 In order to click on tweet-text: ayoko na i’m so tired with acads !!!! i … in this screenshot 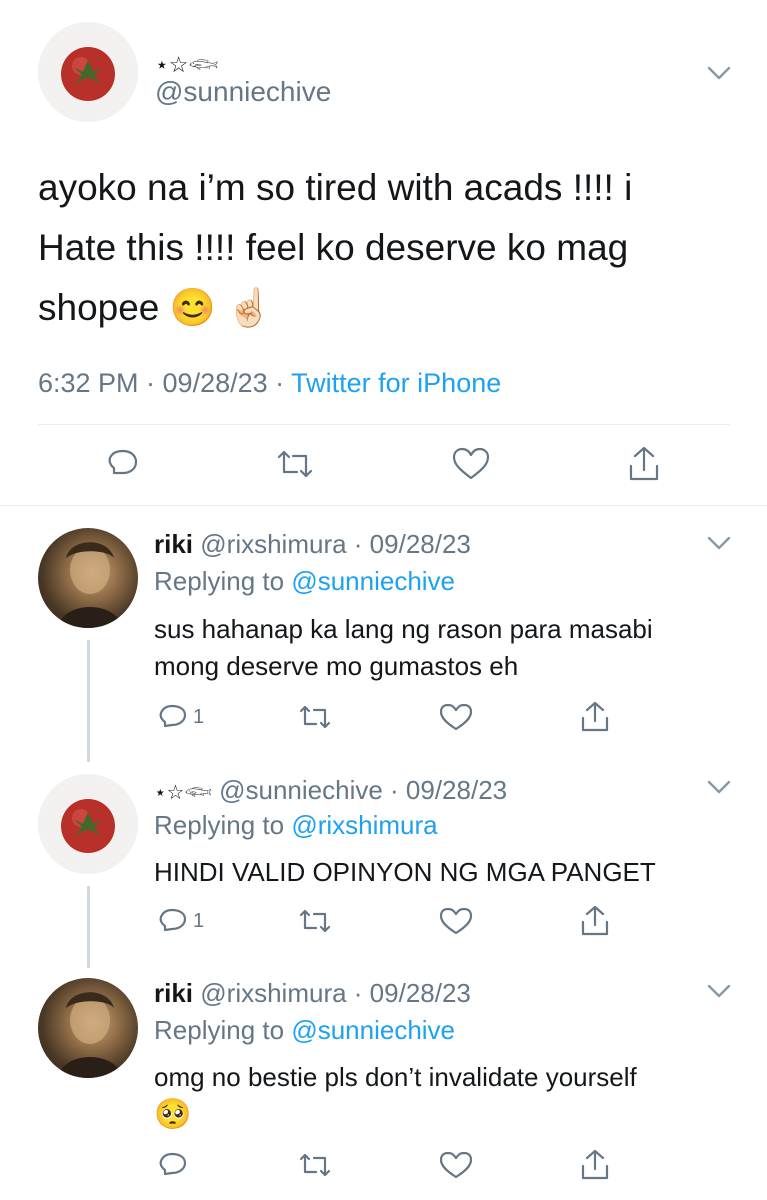, I will do `click(335, 248)`.